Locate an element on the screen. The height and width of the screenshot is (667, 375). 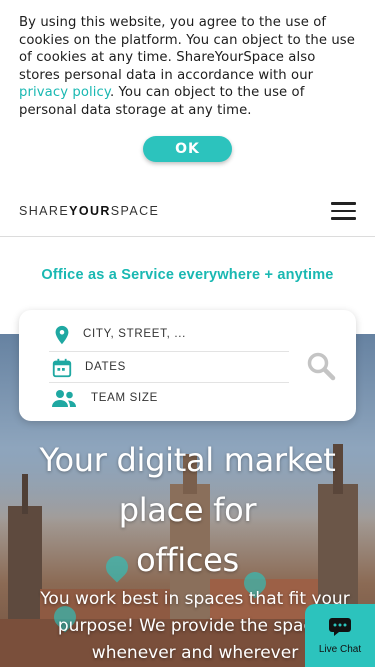
live-chat-button: Live Chat is located at coordinates (340, 635).